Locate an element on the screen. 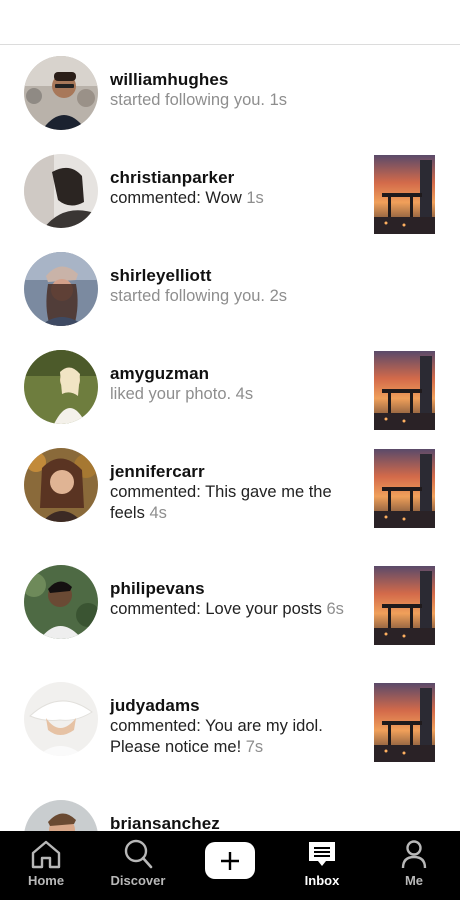 The height and width of the screenshot is (900, 460). chat-bubble-icon is located at coordinates (322, 854).